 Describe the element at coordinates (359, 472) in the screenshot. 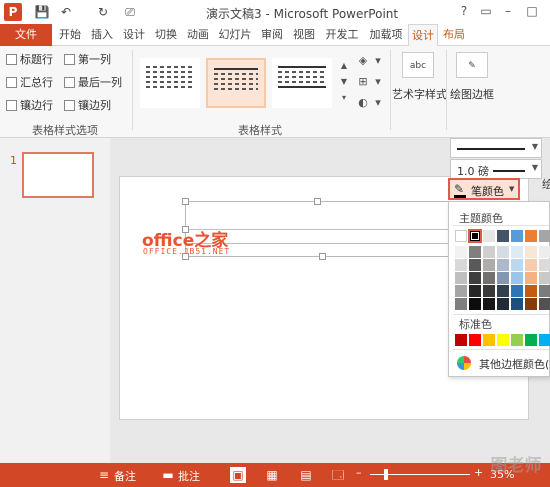

I see `zoom-out-icon: –` at that location.